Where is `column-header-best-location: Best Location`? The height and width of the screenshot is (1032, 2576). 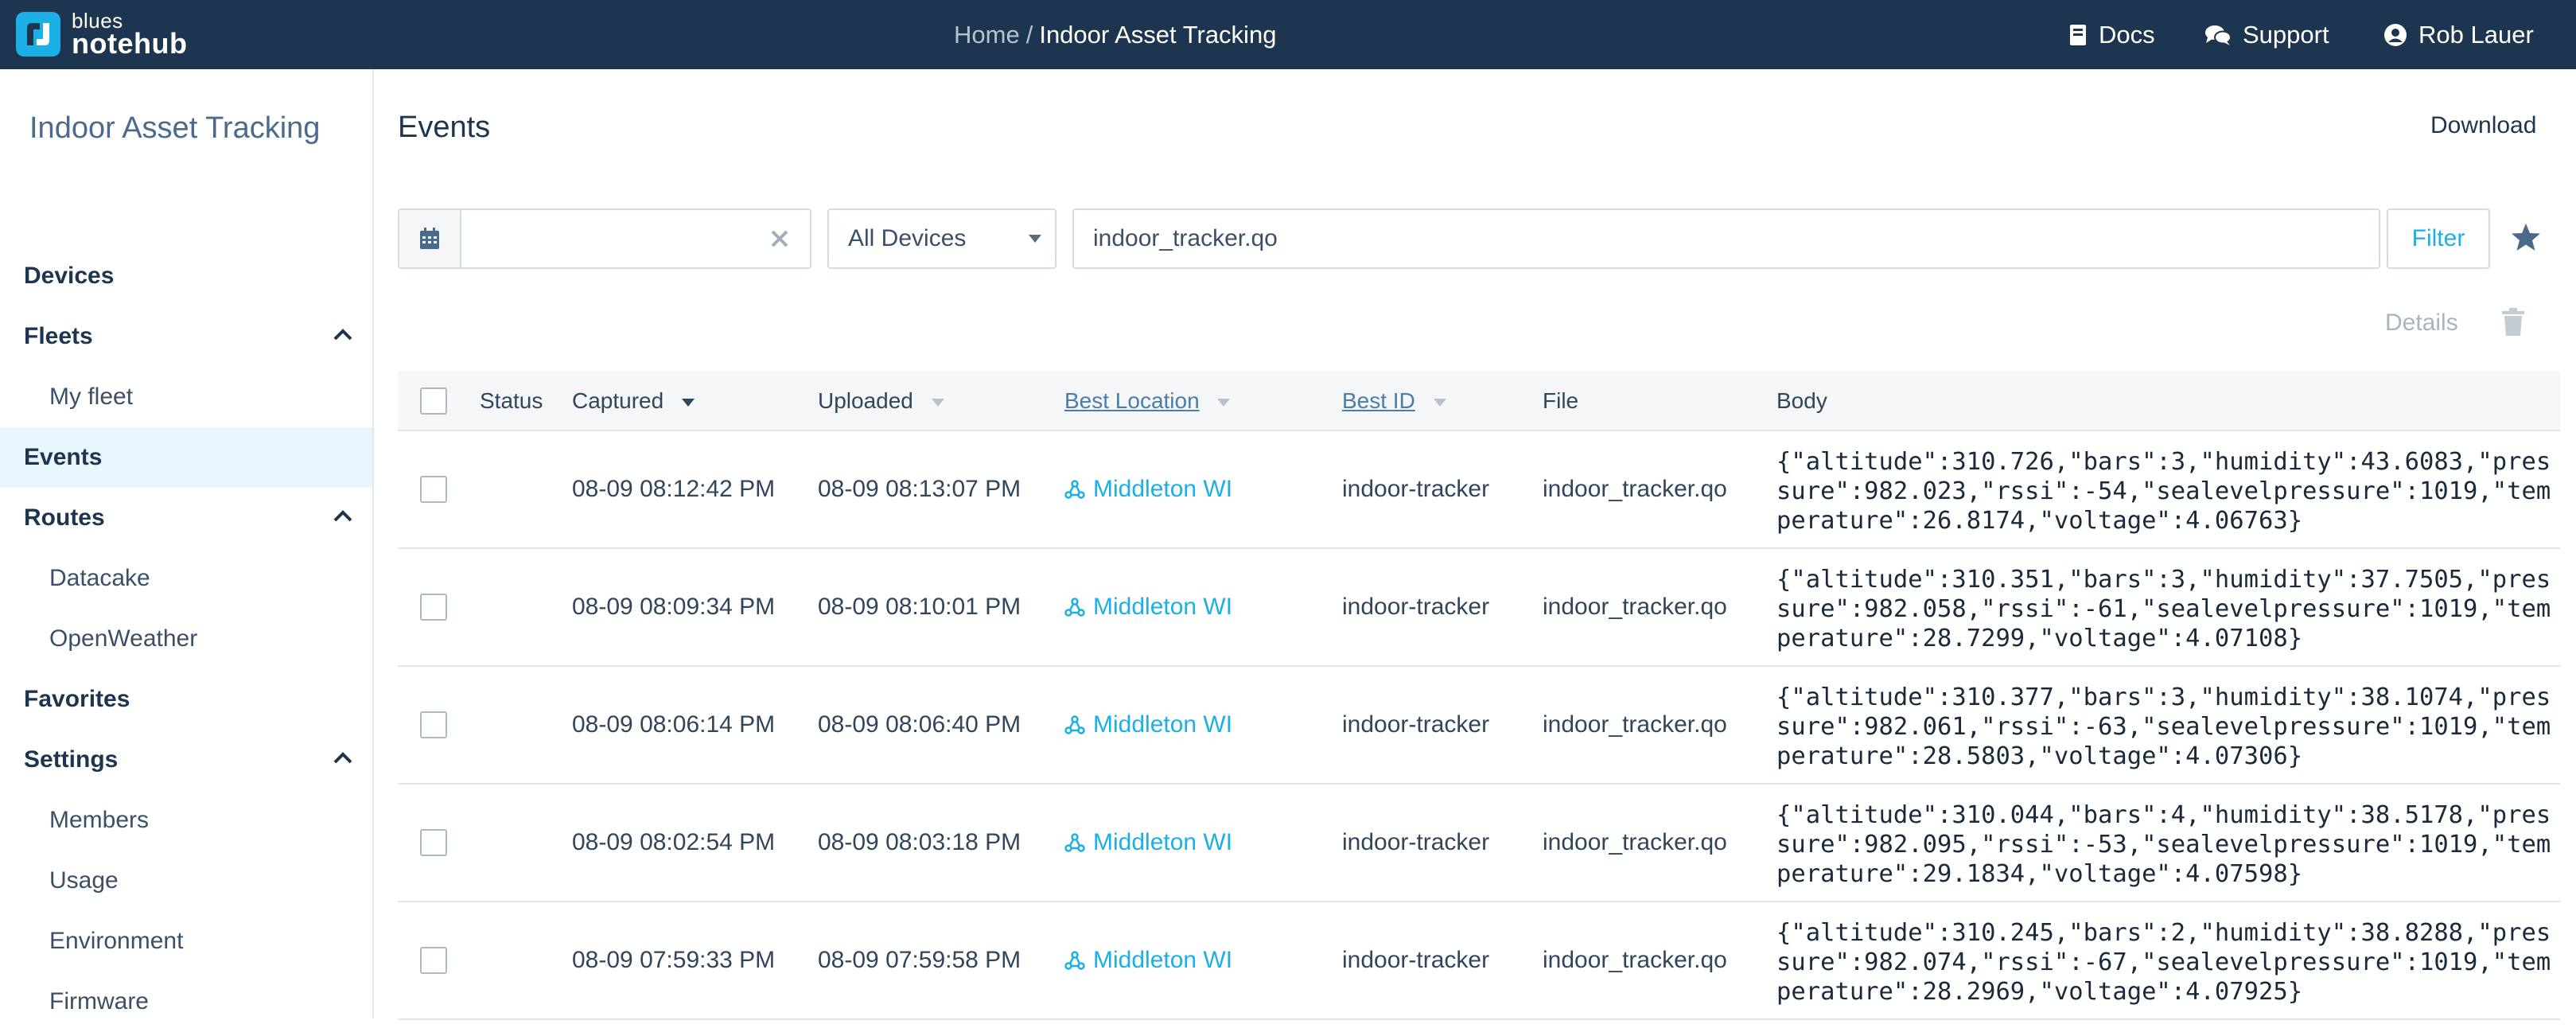 column-header-best-location: Best Location is located at coordinates (1148, 401).